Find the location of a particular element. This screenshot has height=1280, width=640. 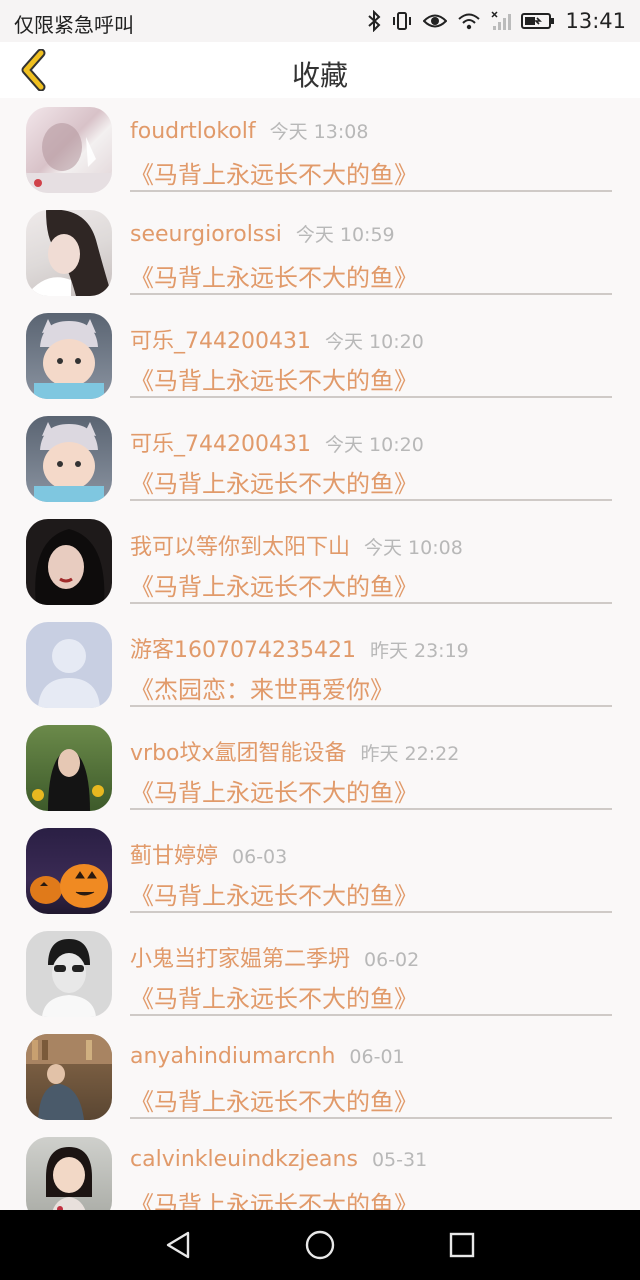

favorite-user: 蓟甘婷婷 06-03 is located at coordinates (208, 854).